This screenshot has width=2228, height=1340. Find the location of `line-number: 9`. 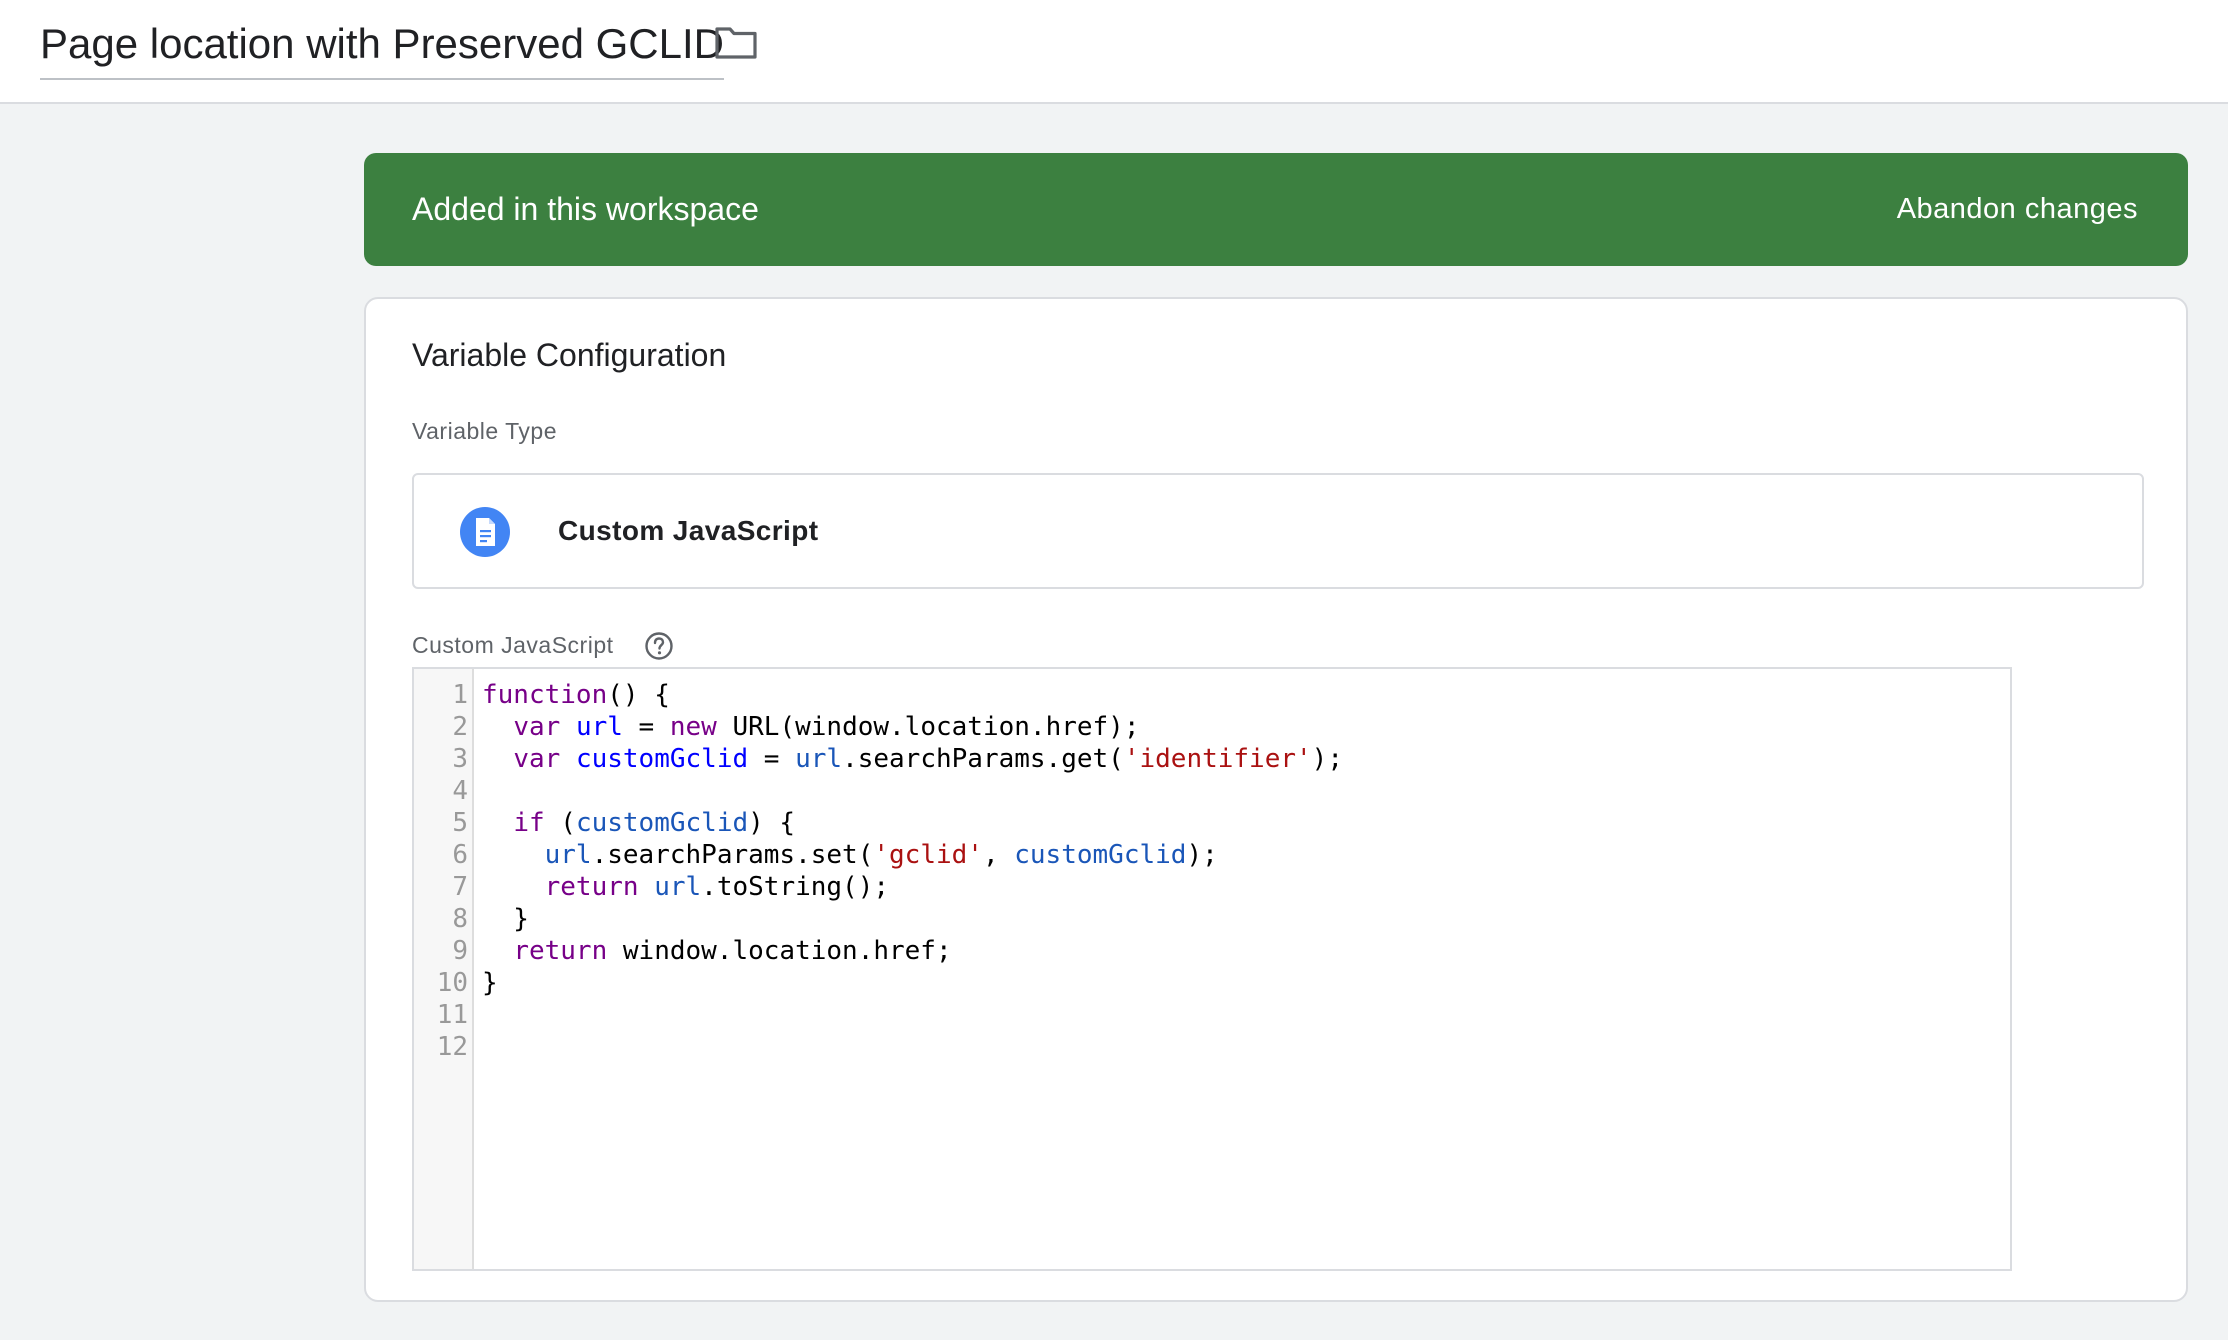

line-number: 9 is located at coordinates (460, 951).